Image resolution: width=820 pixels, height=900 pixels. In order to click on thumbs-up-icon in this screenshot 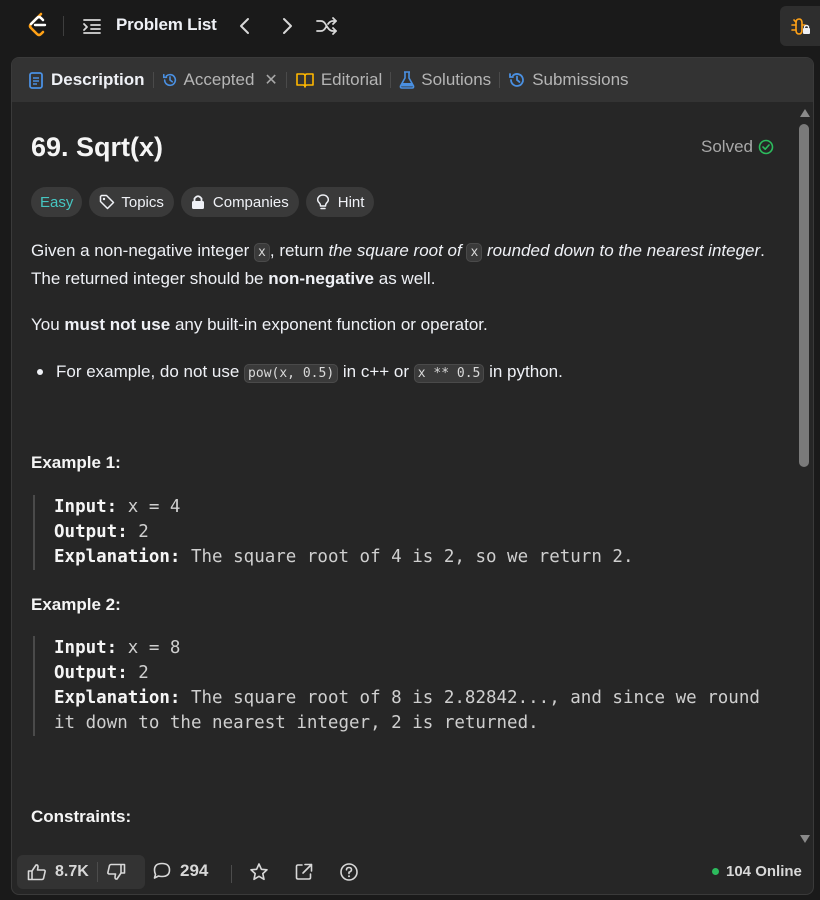, I will do `click(36, 872)`.